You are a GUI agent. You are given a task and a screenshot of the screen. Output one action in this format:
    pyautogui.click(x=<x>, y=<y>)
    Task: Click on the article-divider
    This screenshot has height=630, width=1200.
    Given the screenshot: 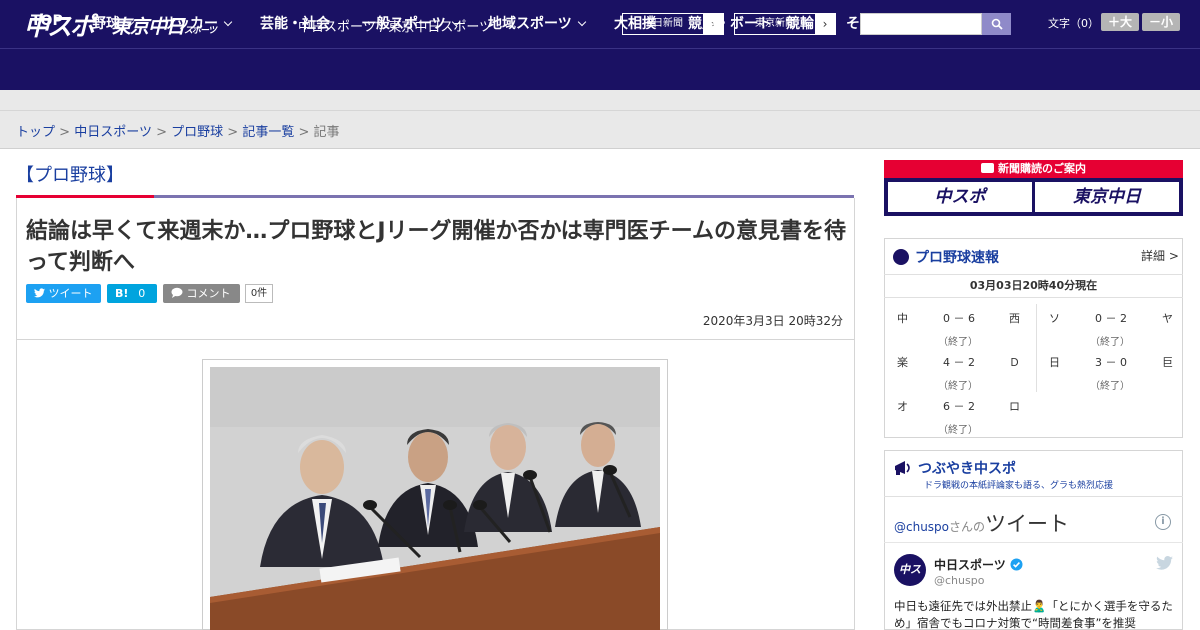 What is the action you would take?
    pyautogui.click(x=435, y=339)
    